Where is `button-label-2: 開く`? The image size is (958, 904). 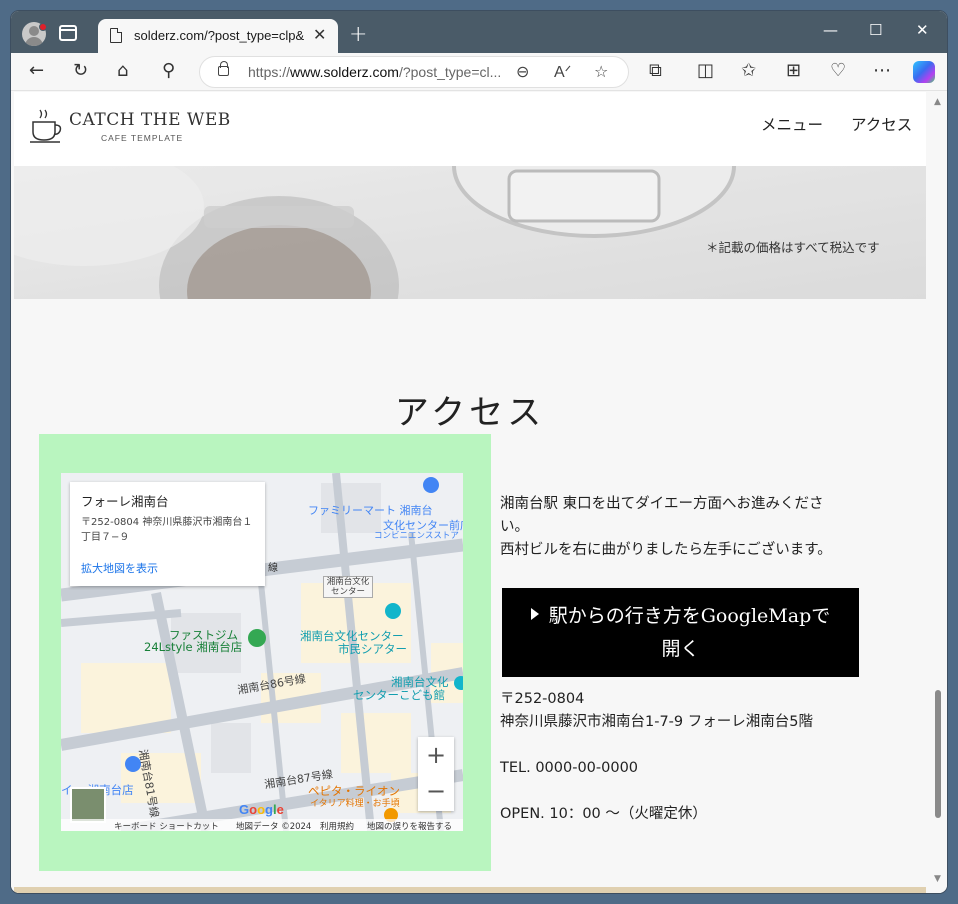 button-label-2: 開く is located at coordinates (680, 649).